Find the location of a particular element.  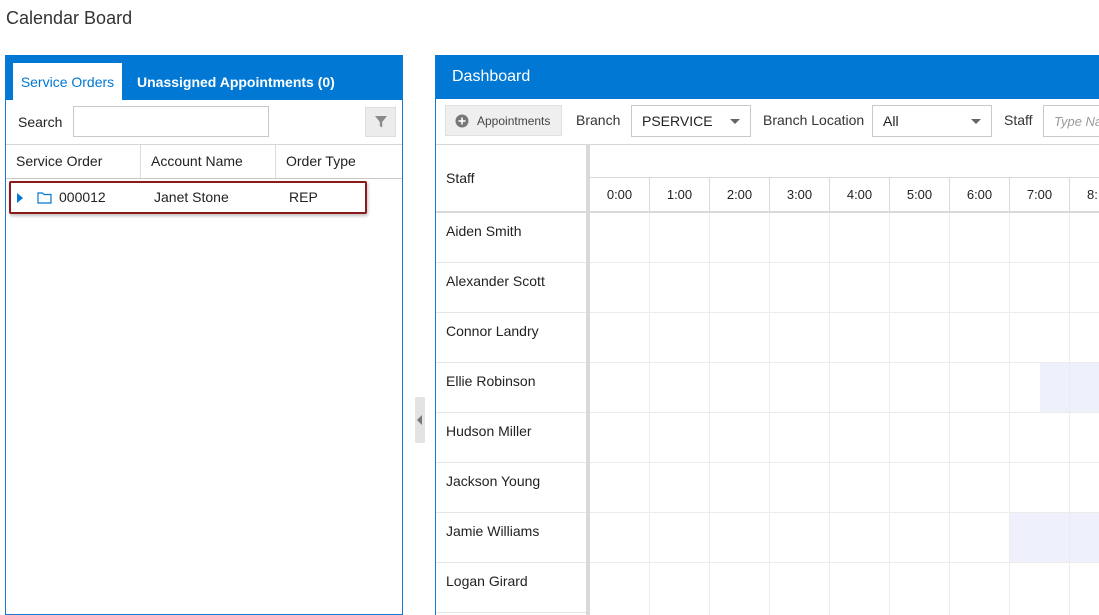

cell-account-name: Janet Stone is located at coordinates (191, 197).